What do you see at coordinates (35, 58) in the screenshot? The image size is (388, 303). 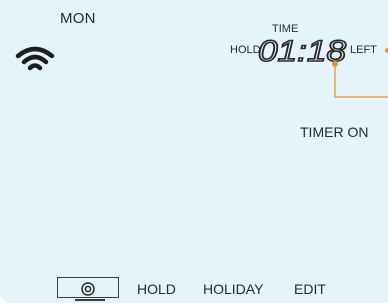 I see `wifi-icon` at bounding box center [35, 58].